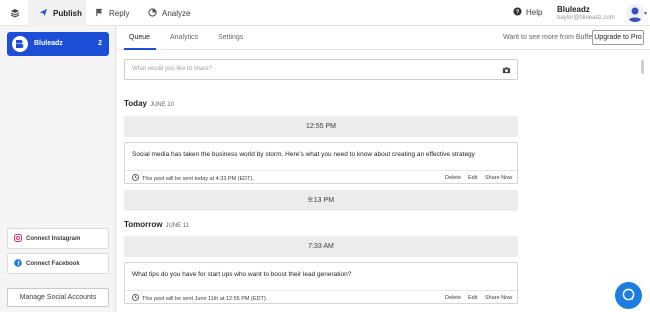 Image resolution: width=650 pixels, height=312 pixels. Describe the element at coordinates (43, 13) in the screenshot. I see `paper-plane-icon` at that location.